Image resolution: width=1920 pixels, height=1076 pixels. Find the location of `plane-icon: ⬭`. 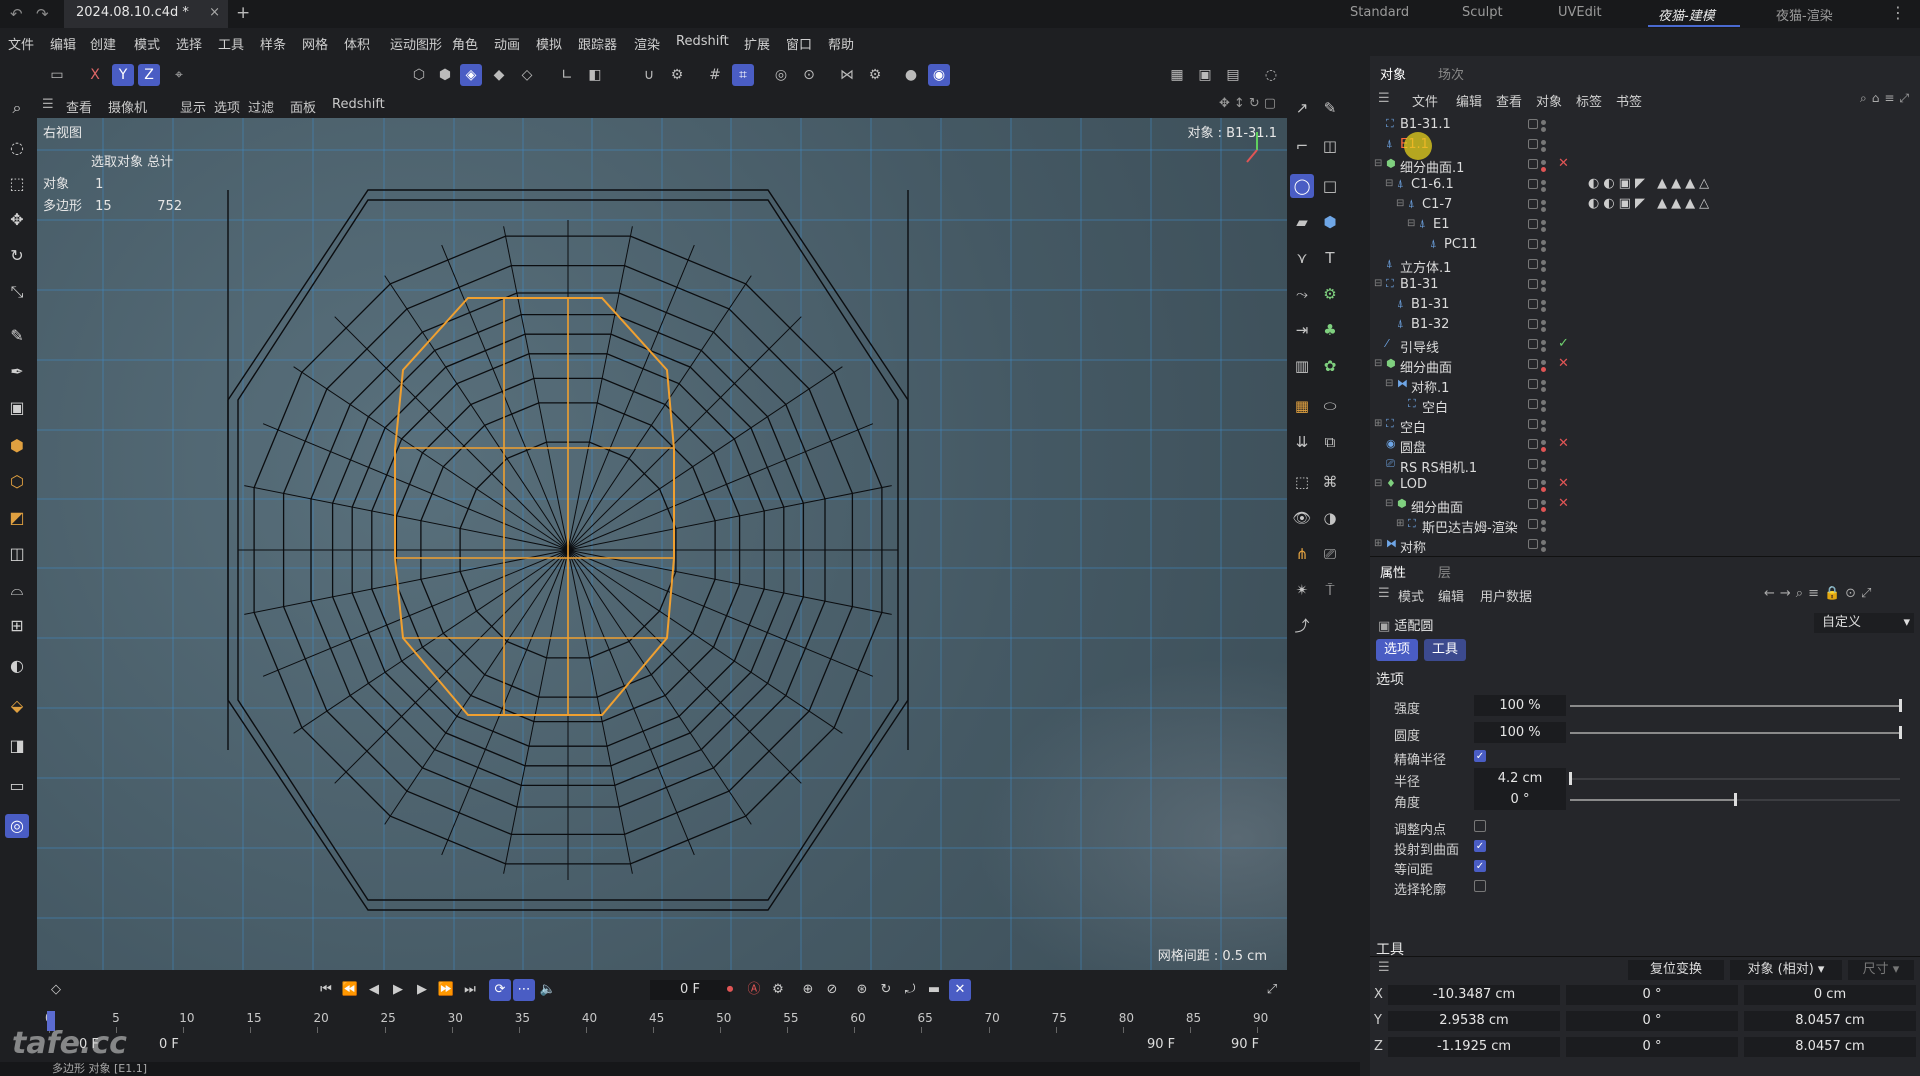

plane-icon: ⬭ is located at coordinates (1330, 406).